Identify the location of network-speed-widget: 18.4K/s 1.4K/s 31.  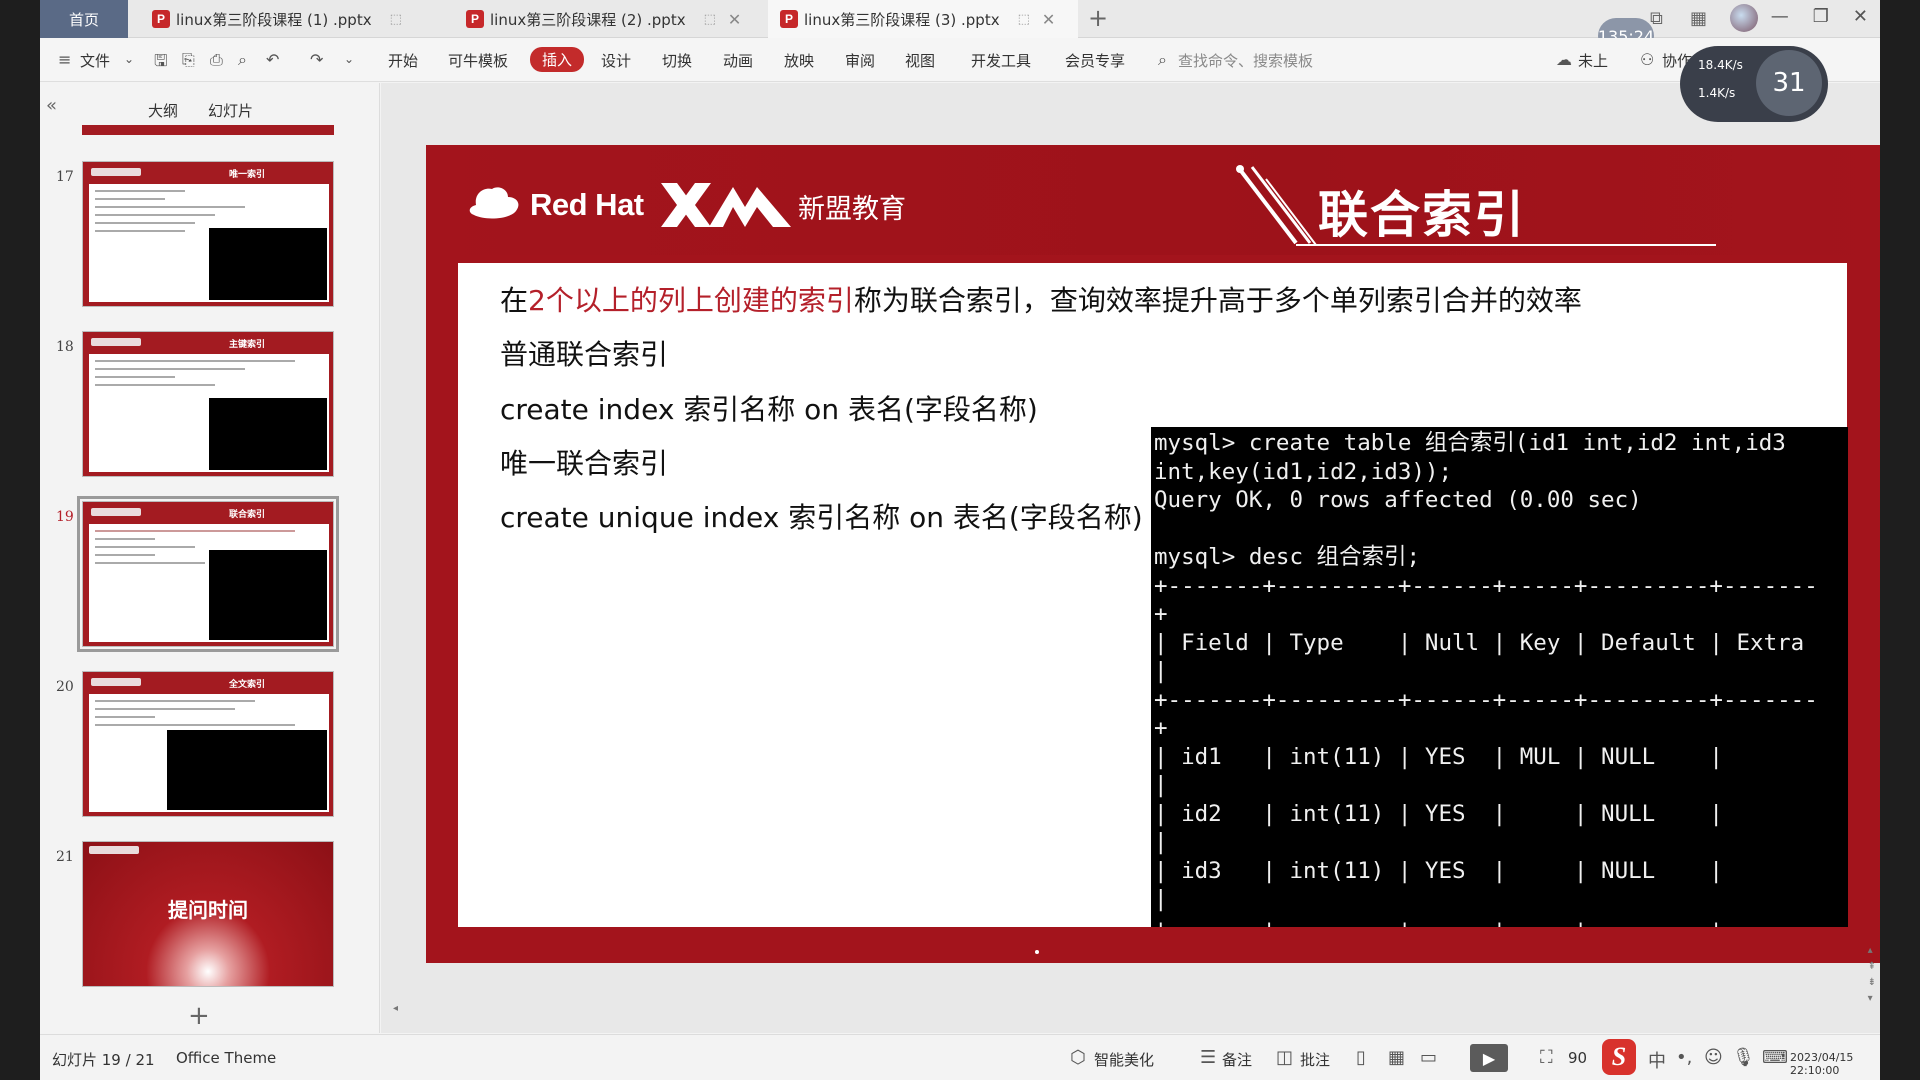
(1754, 84).